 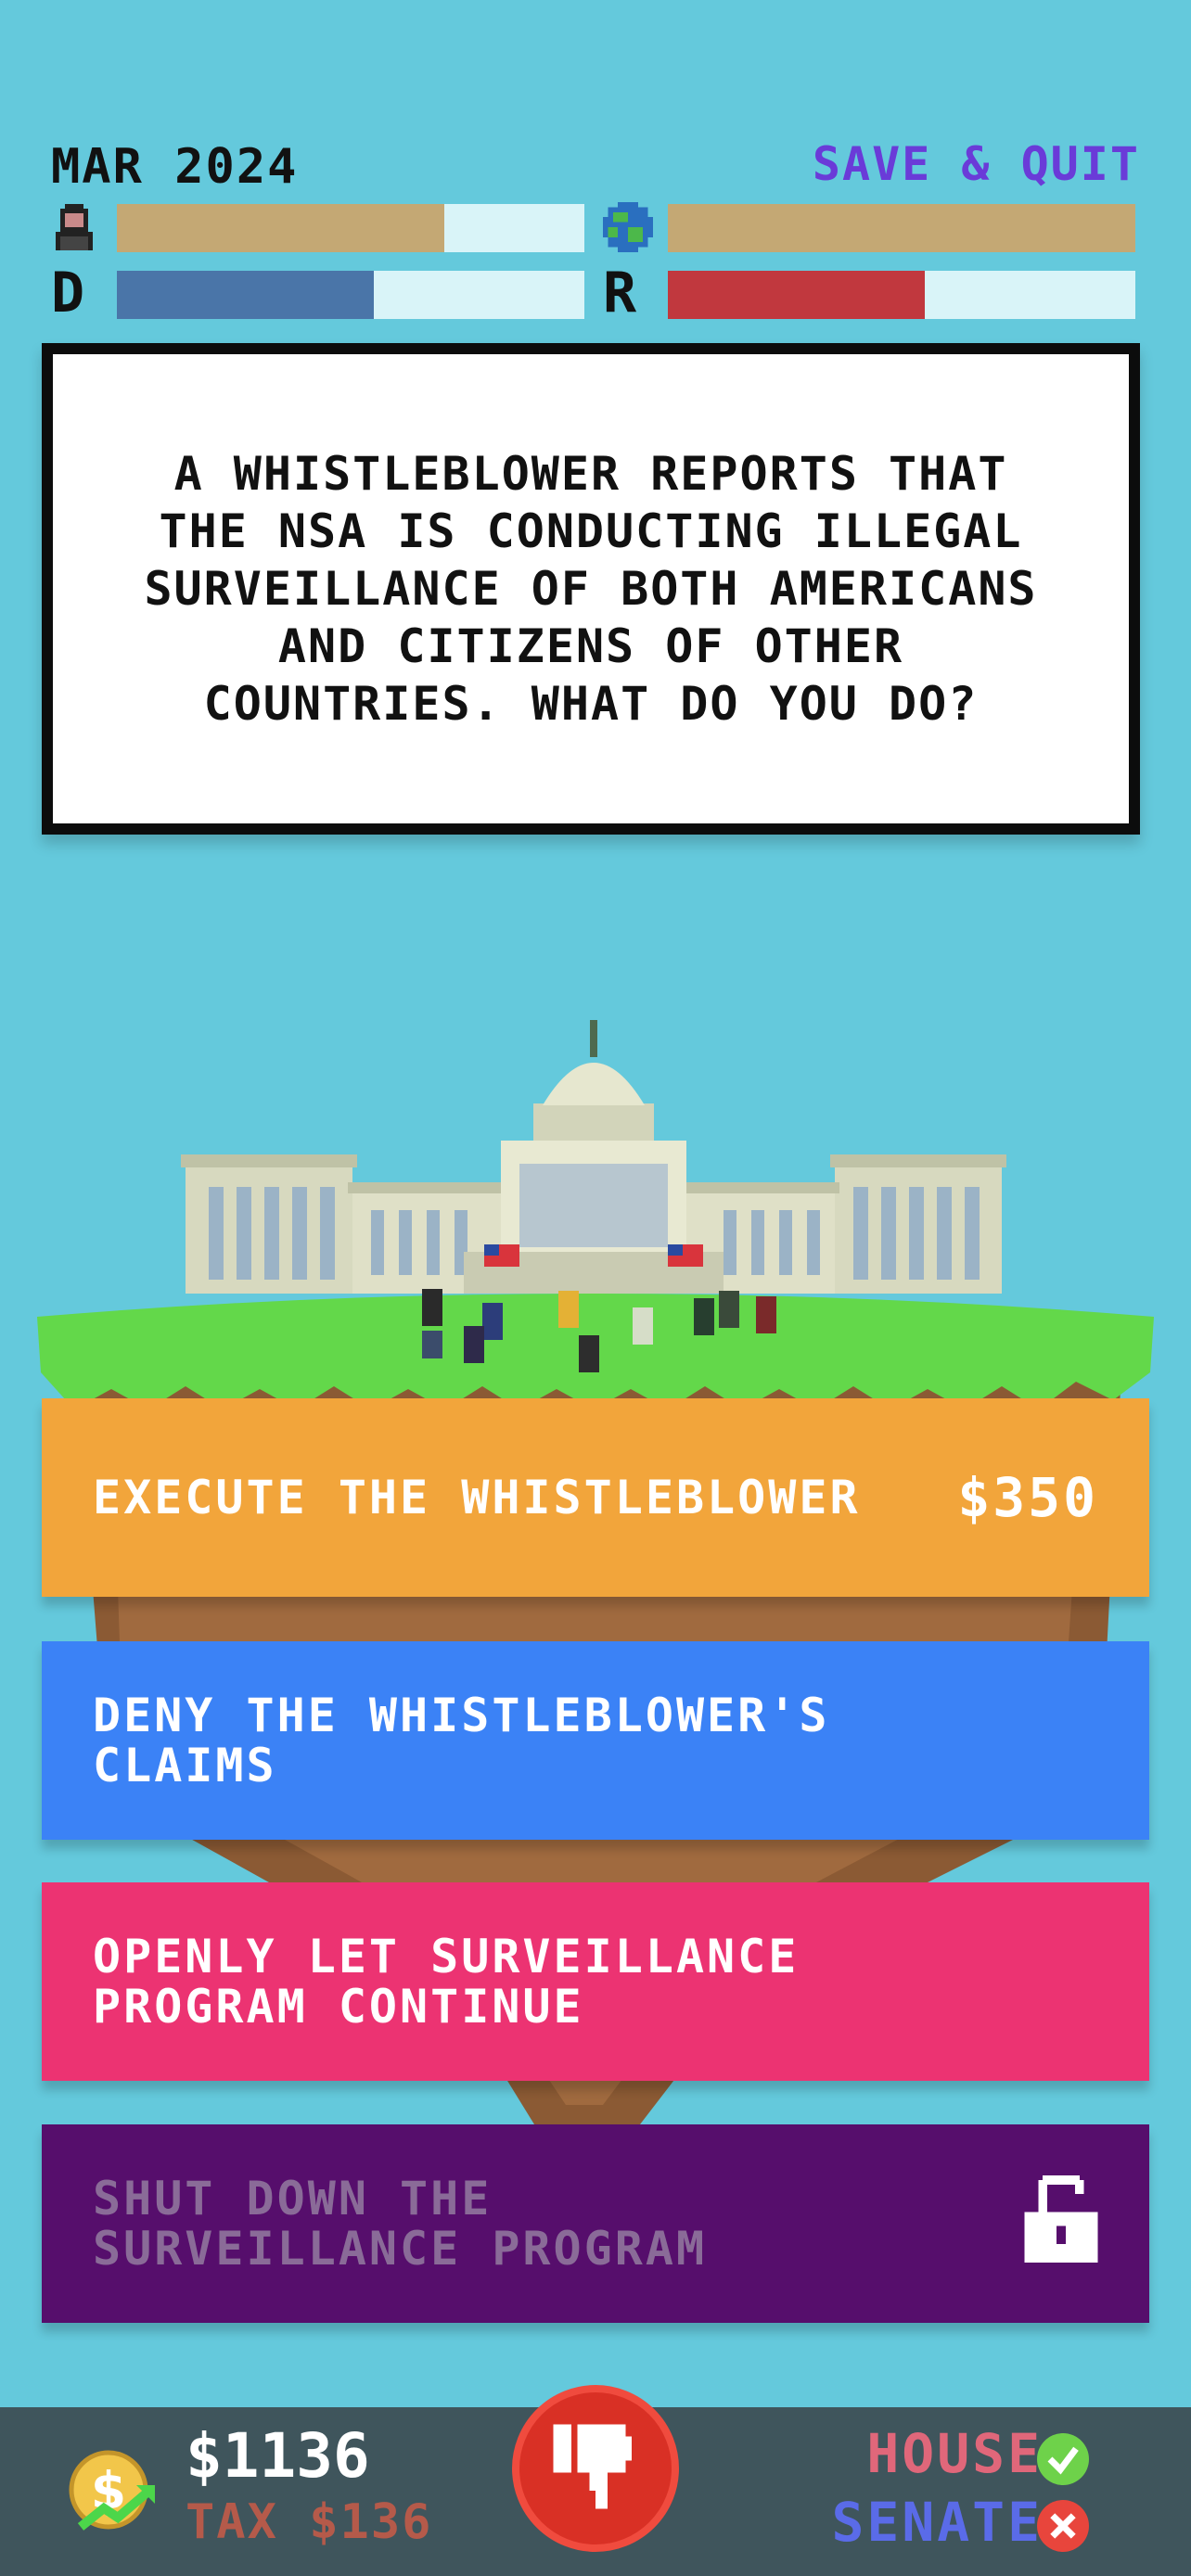 What do you see at coordinates (462, 1740) in the screenshot?
I see `choice-label: Deny the whistleblower's claims` at bounding box center [462, 1740].